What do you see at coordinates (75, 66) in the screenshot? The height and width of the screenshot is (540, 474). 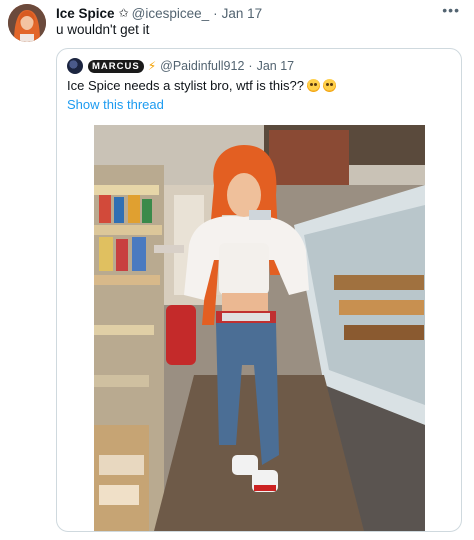 I see `quoted-avatar` at bounding box center [75, 66].